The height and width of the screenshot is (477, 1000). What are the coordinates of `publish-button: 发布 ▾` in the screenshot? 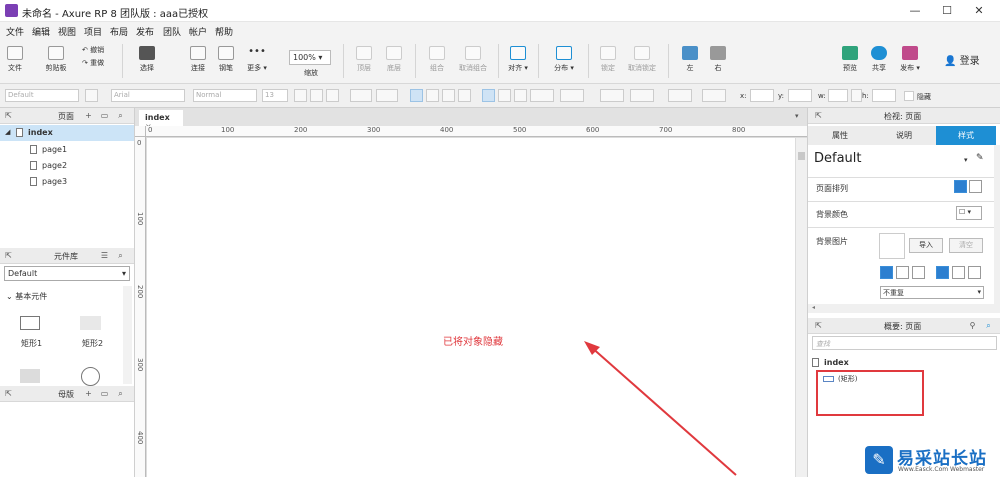 It's located at (910, 59).